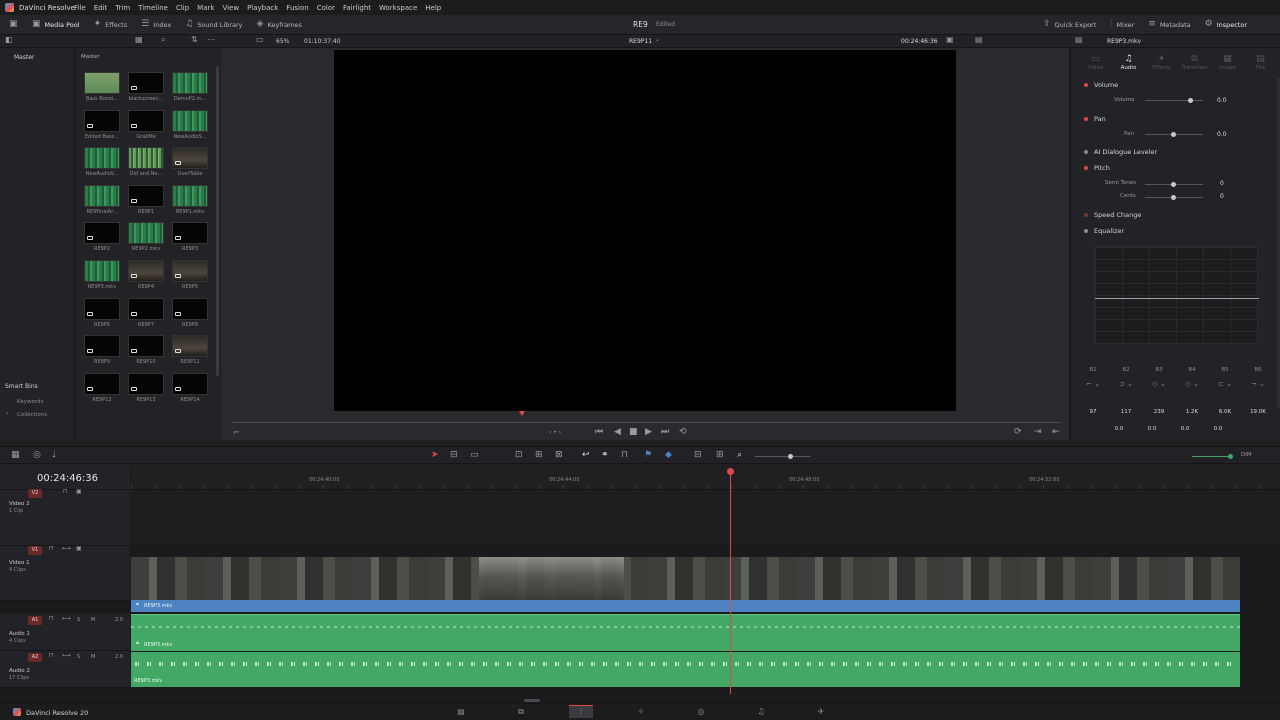  Describe the element at coordinates (739, 455) in the screenshot. I see `zoom-custom-icon: ⌕` at that location.